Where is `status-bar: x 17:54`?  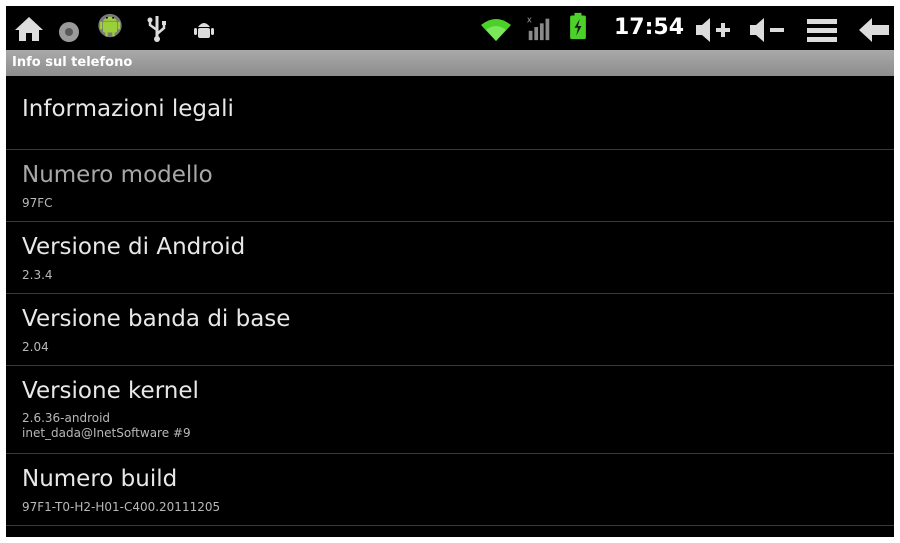
status-bar: x 17:54 is located at coordinates (450, 28).